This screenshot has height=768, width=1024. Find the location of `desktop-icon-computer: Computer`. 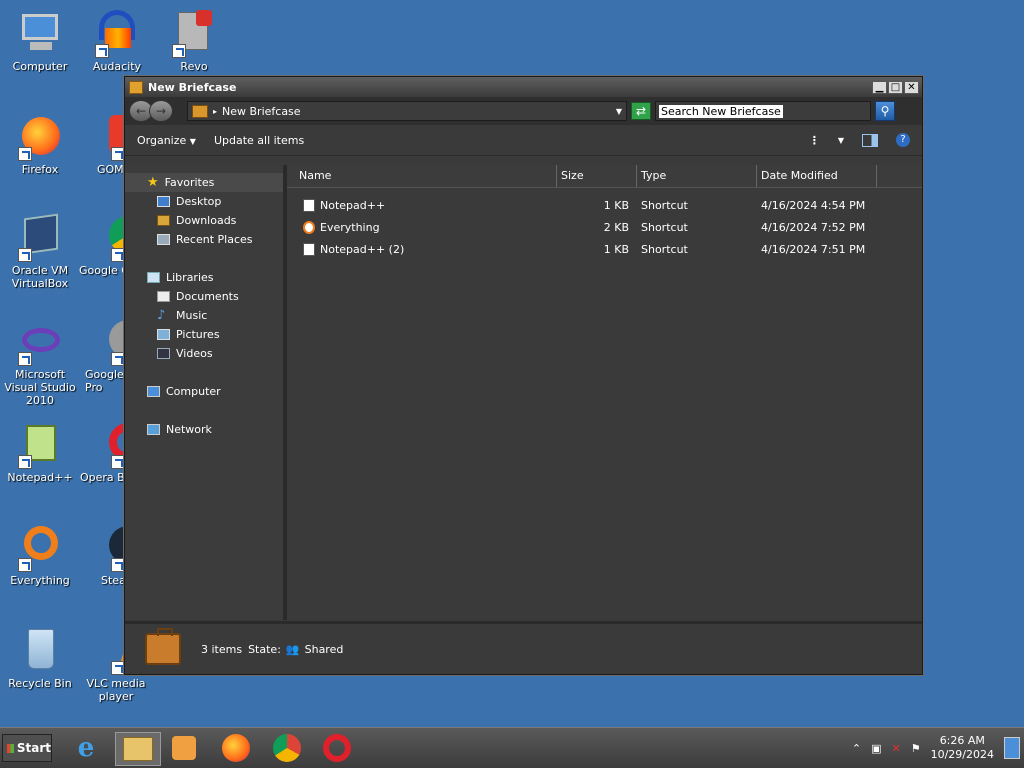

desktop-icon-computer: Computer is located at coordinates (40, 41).